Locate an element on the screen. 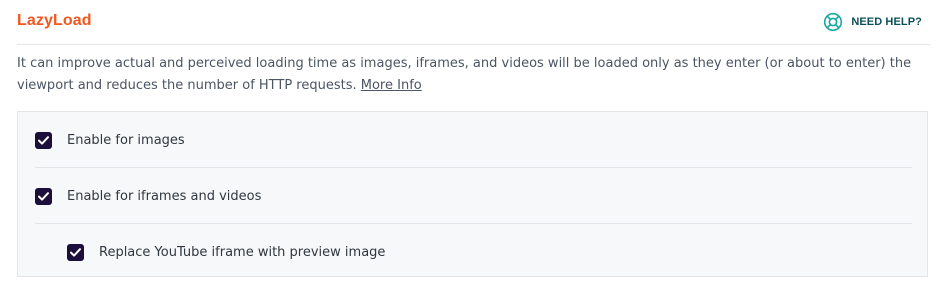 The image size is (946, 295). header-divider is located at coordinates (473, 44).